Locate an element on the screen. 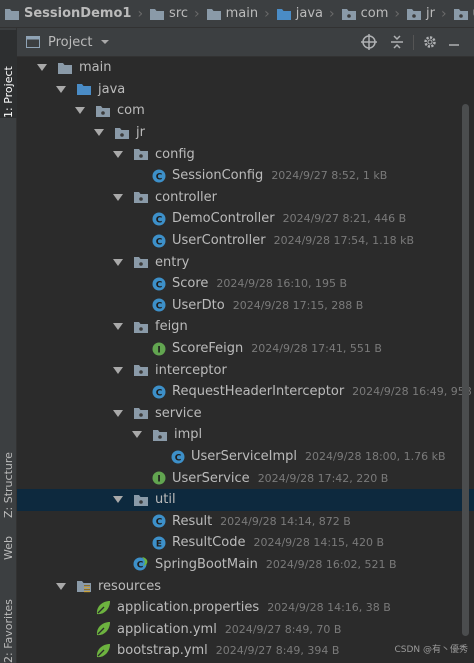 The height and width of the screenshot is (663, 474). breadcrumb-item: SessionDemo1 is located at coordinates (67, 13).